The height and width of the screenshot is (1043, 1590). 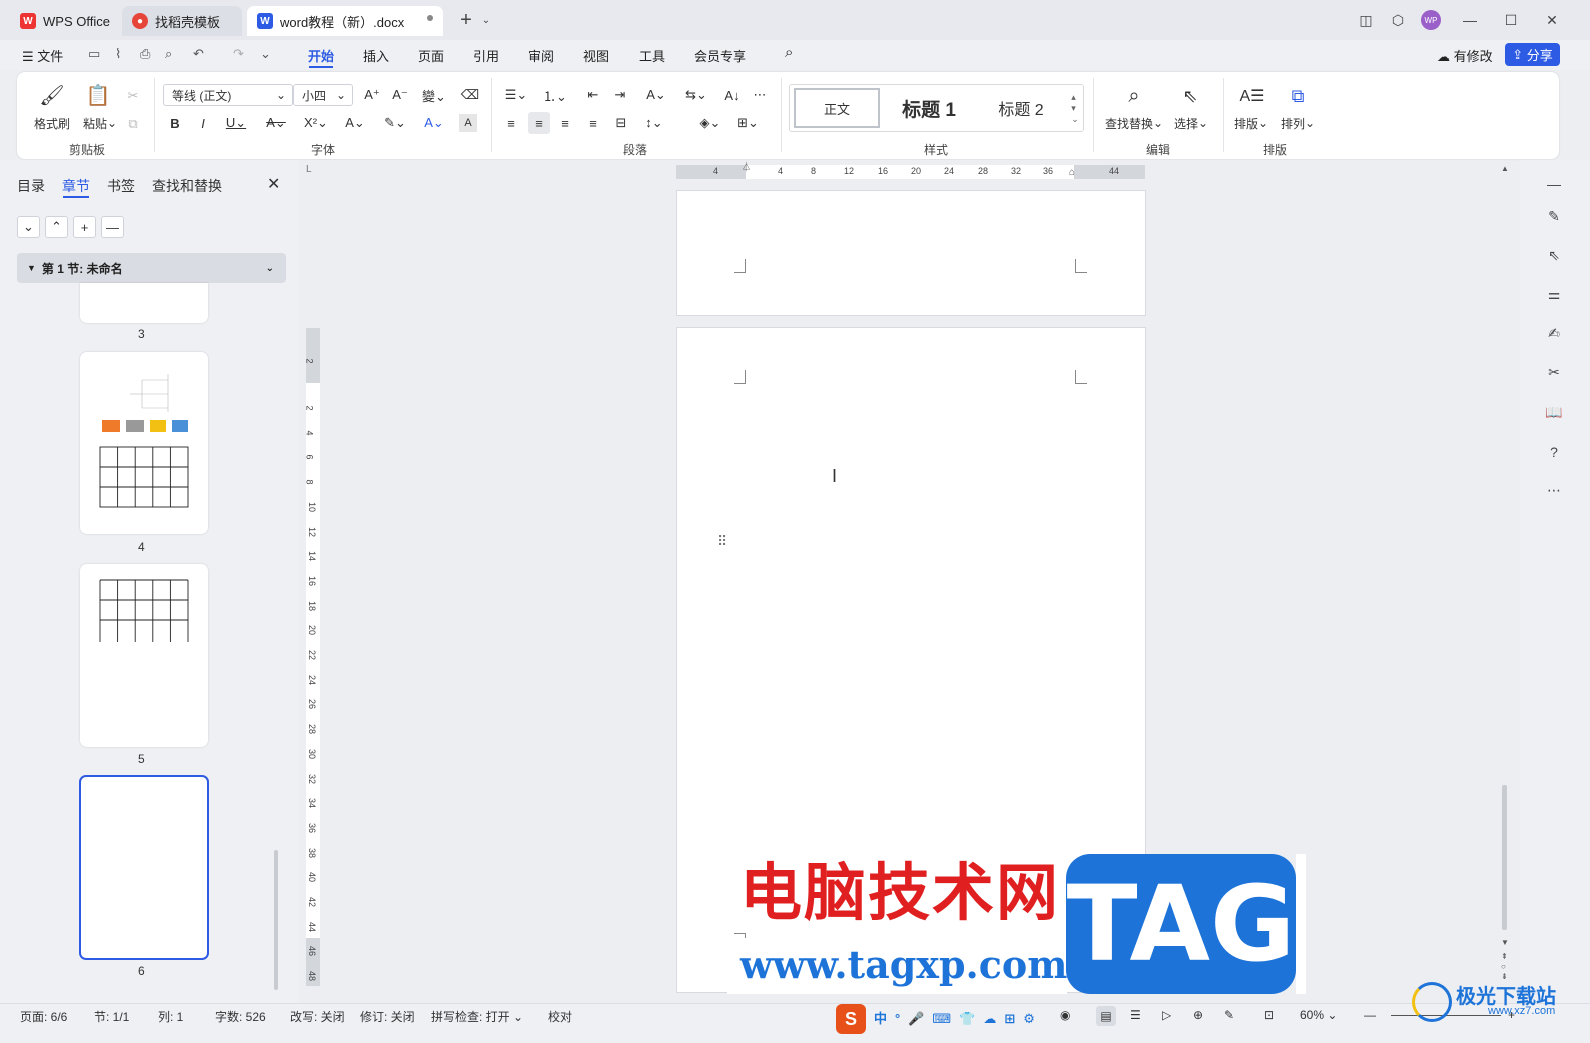 What do you see at coordinates (434, 95) in the screenshot?
I see `phonetic-guide-icon: 變⌄` at bounding box center [434, 95].